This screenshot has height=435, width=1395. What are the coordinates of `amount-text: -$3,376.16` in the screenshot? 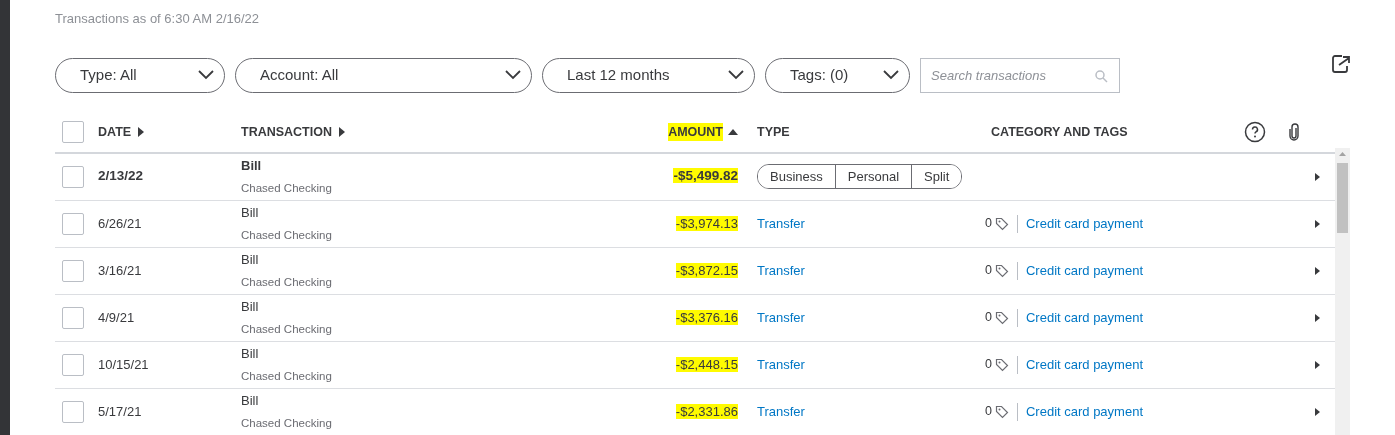 It's located at (706, 317).